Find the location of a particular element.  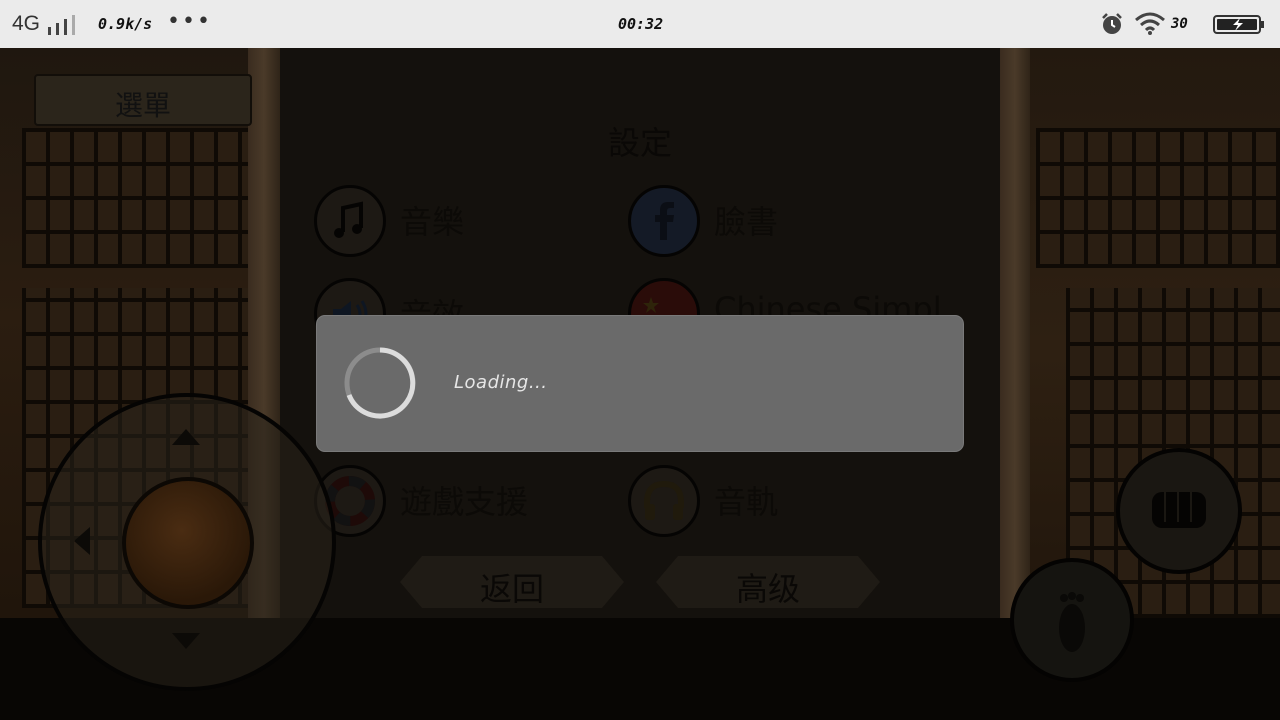

spinner-icon is located at coordinates (380, 383).